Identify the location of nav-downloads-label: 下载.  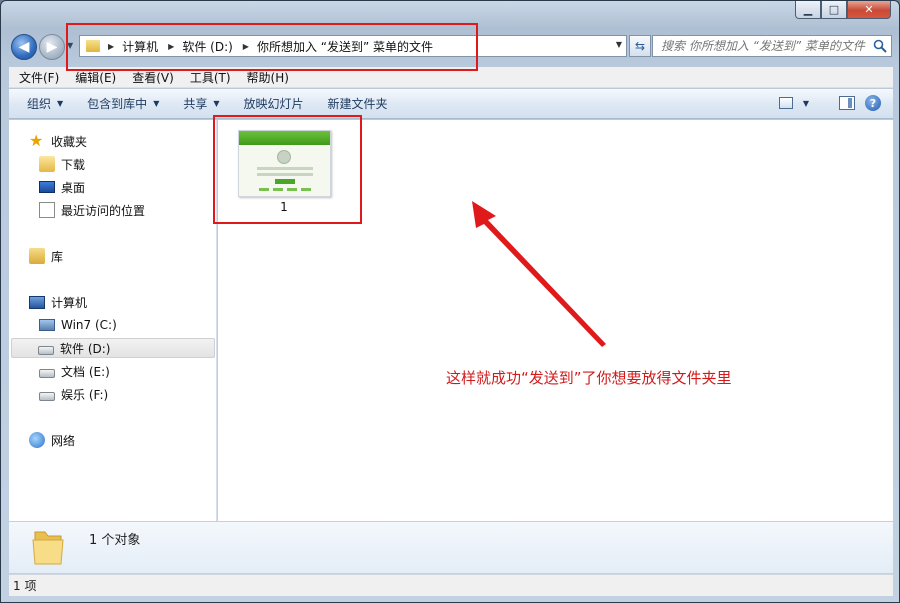
(73, 164).